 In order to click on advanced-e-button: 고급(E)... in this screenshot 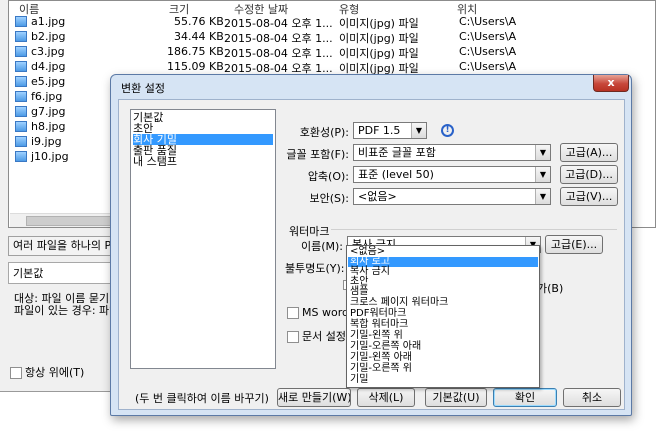, I will do `click(574, 244)`.